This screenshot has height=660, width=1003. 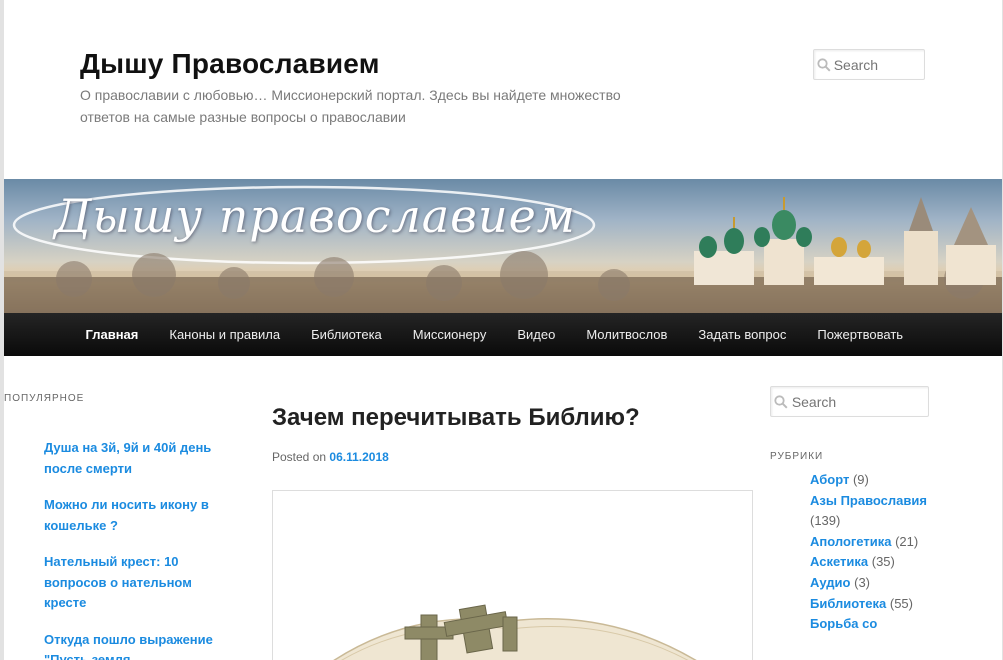 What do you see at coordinates (859, 401) in the screenshot?
I see `sidebar-search-input` at bounding box center [859, 401].